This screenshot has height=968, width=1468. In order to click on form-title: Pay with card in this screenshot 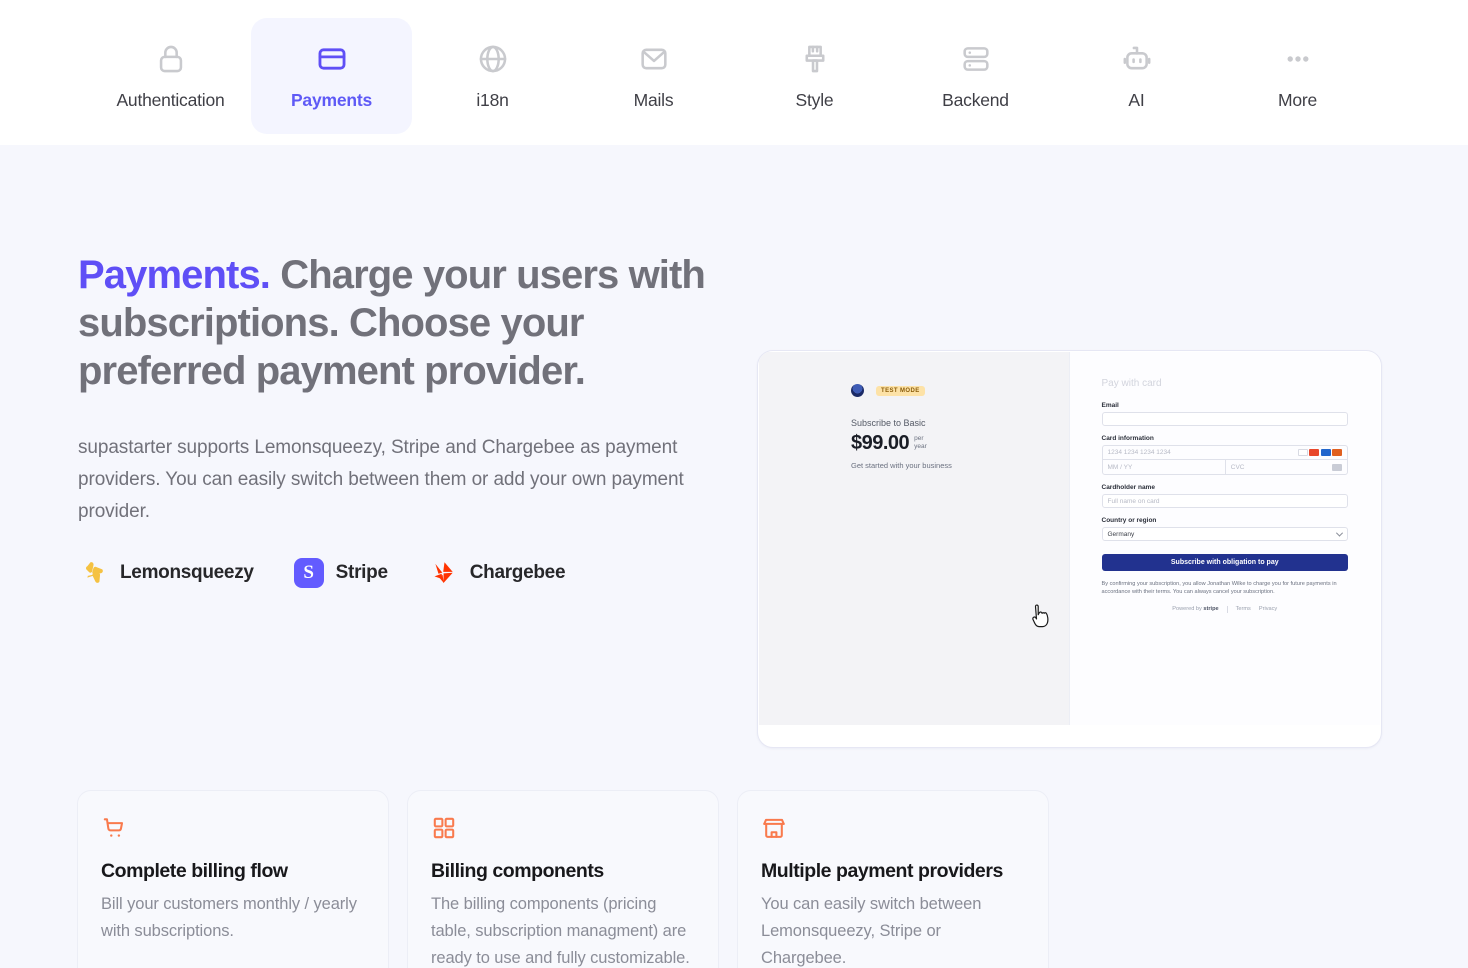, I will do `click(1131, 383)`.